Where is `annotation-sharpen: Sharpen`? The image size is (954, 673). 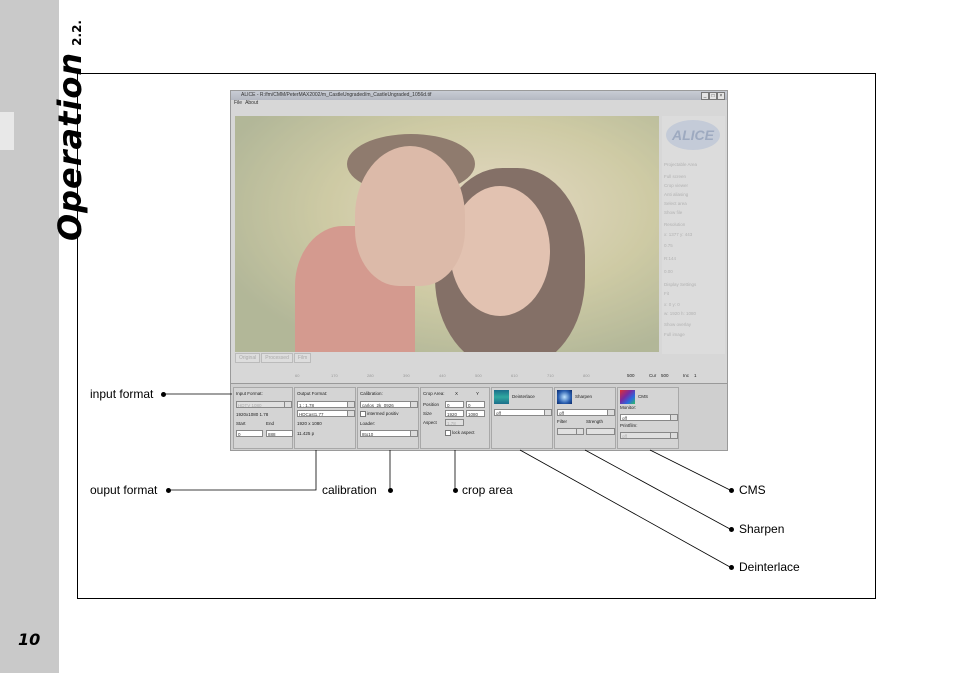 annotation-sharpen: Sharpen is located at coordinates (762, 529).